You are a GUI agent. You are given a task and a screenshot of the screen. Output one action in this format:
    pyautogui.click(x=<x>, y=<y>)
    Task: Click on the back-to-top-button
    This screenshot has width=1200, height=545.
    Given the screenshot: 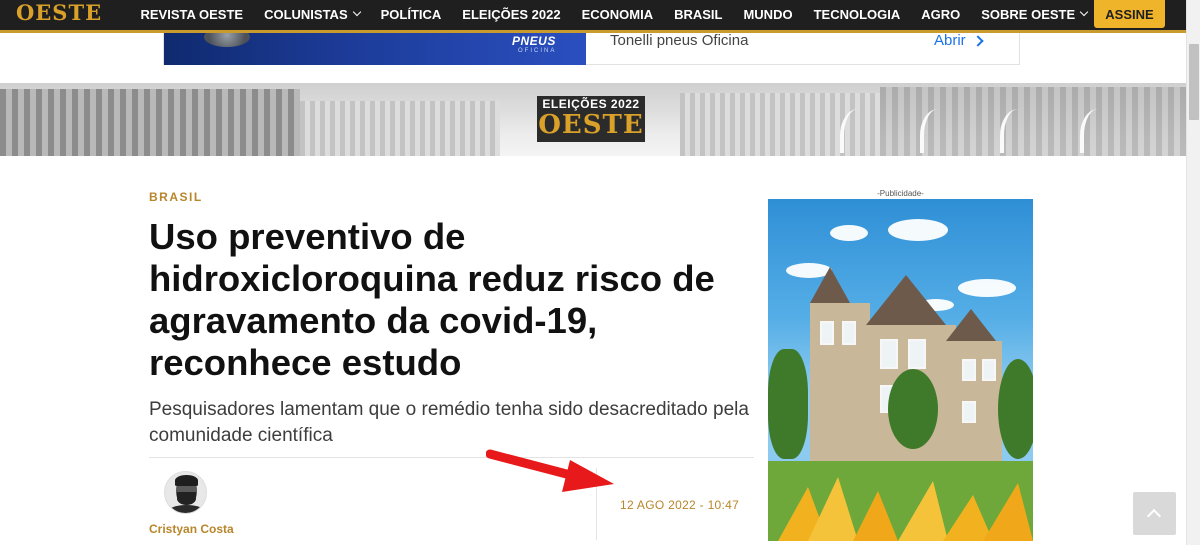 What is the action you would take?
    pyautogui.click(x=1154, y=513)
    